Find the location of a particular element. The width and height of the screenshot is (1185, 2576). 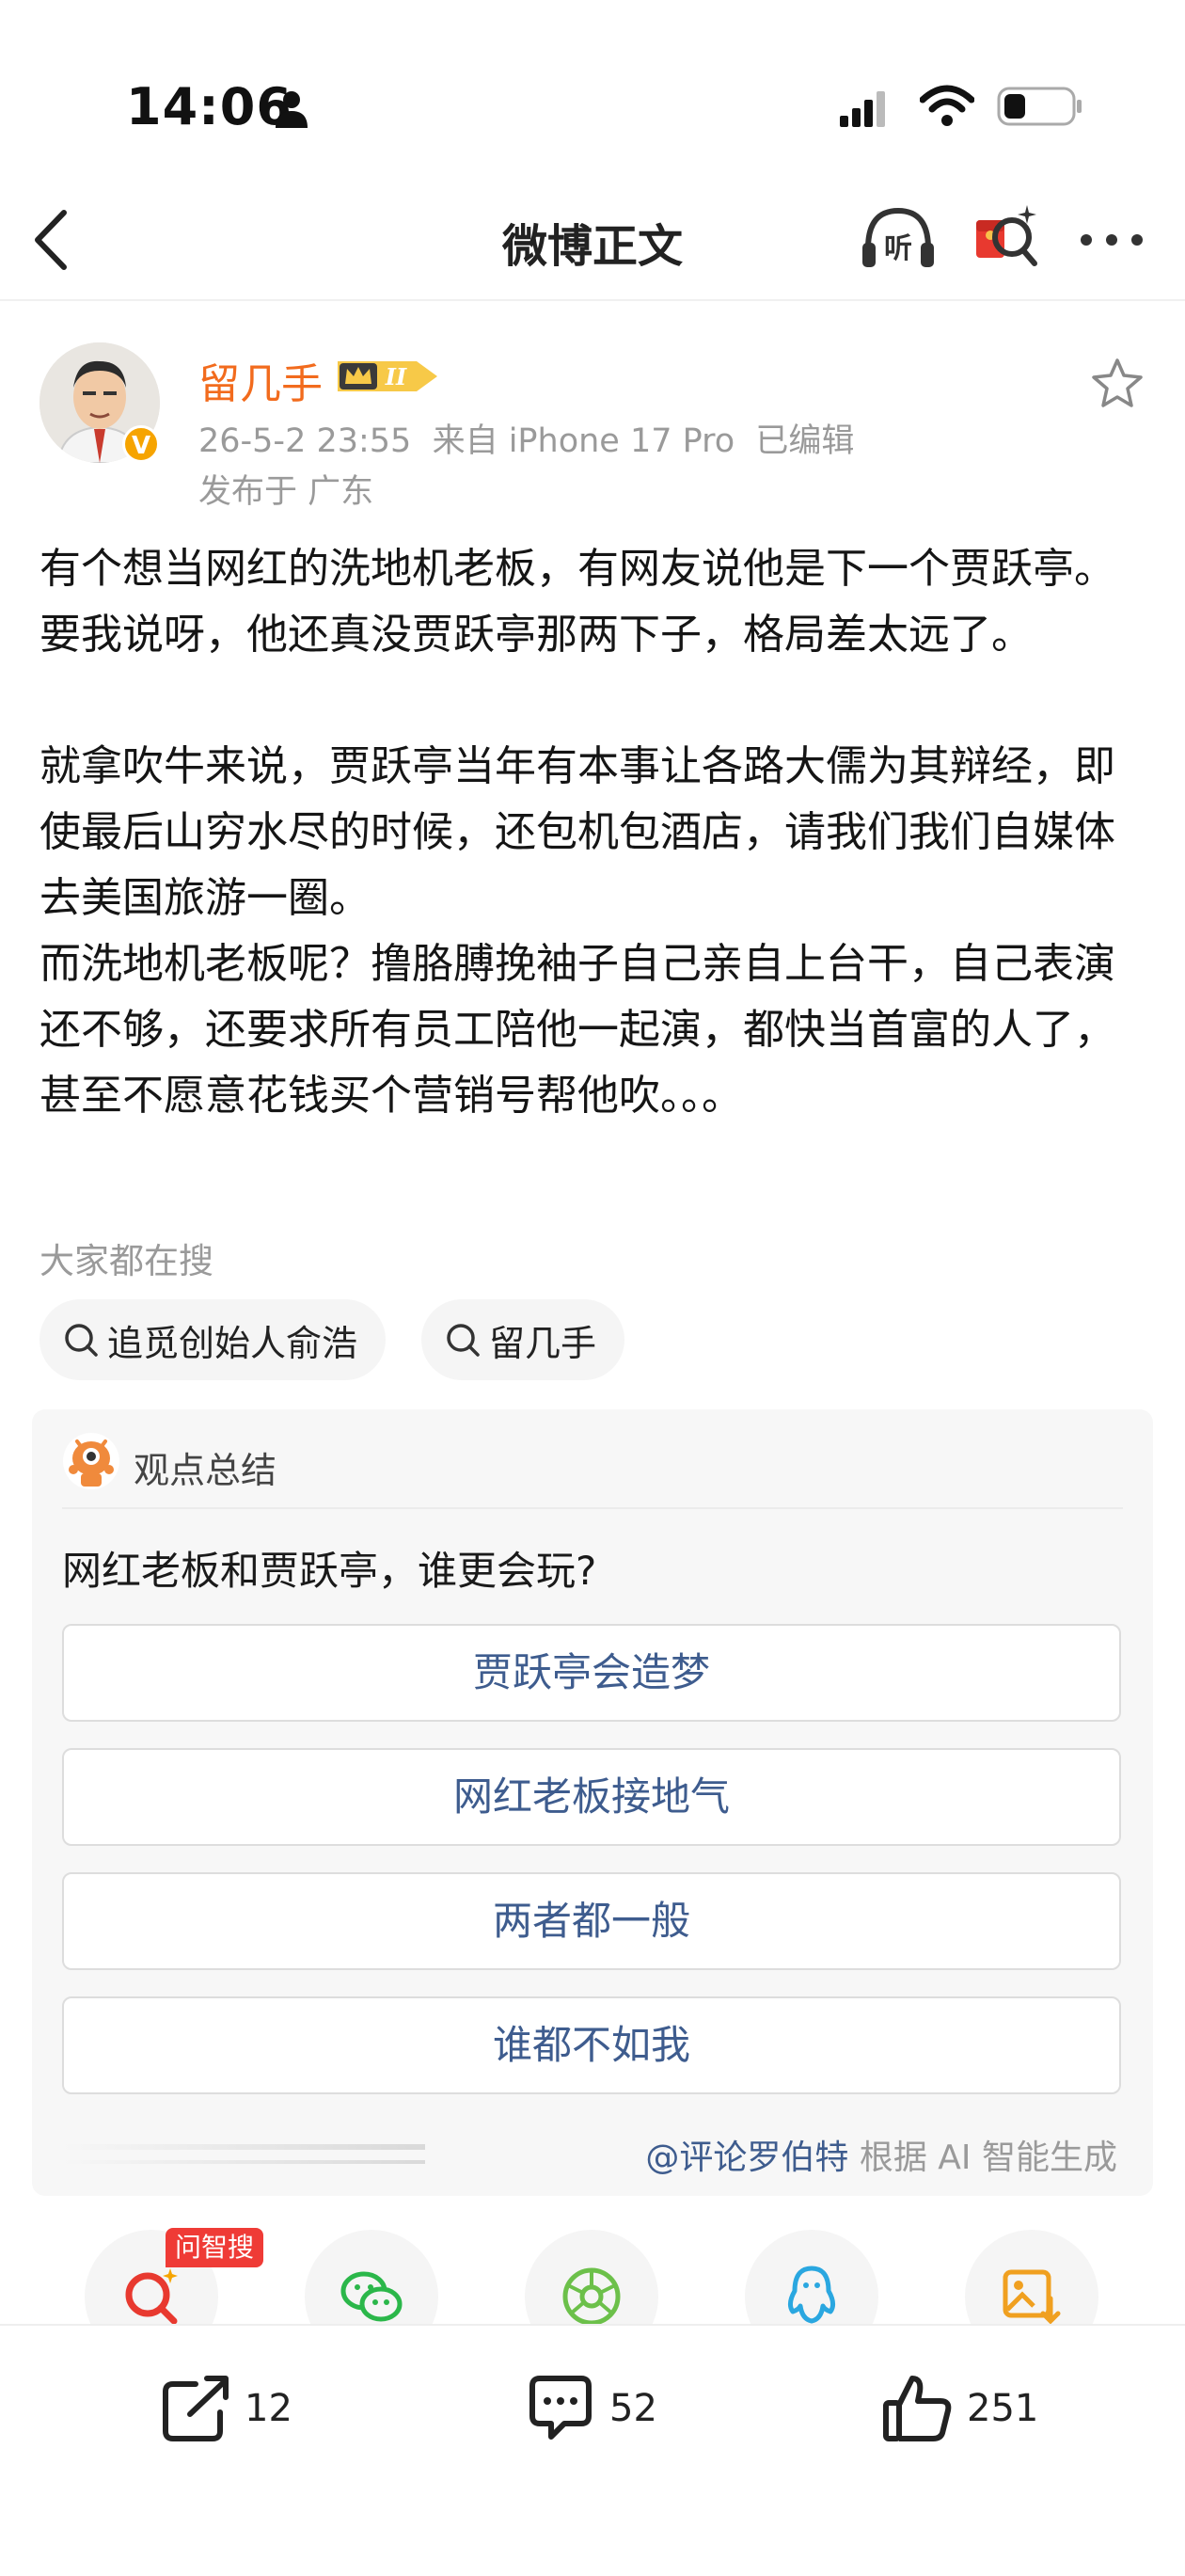

robot-mascot-icon is located at coordinates (91, 1461).